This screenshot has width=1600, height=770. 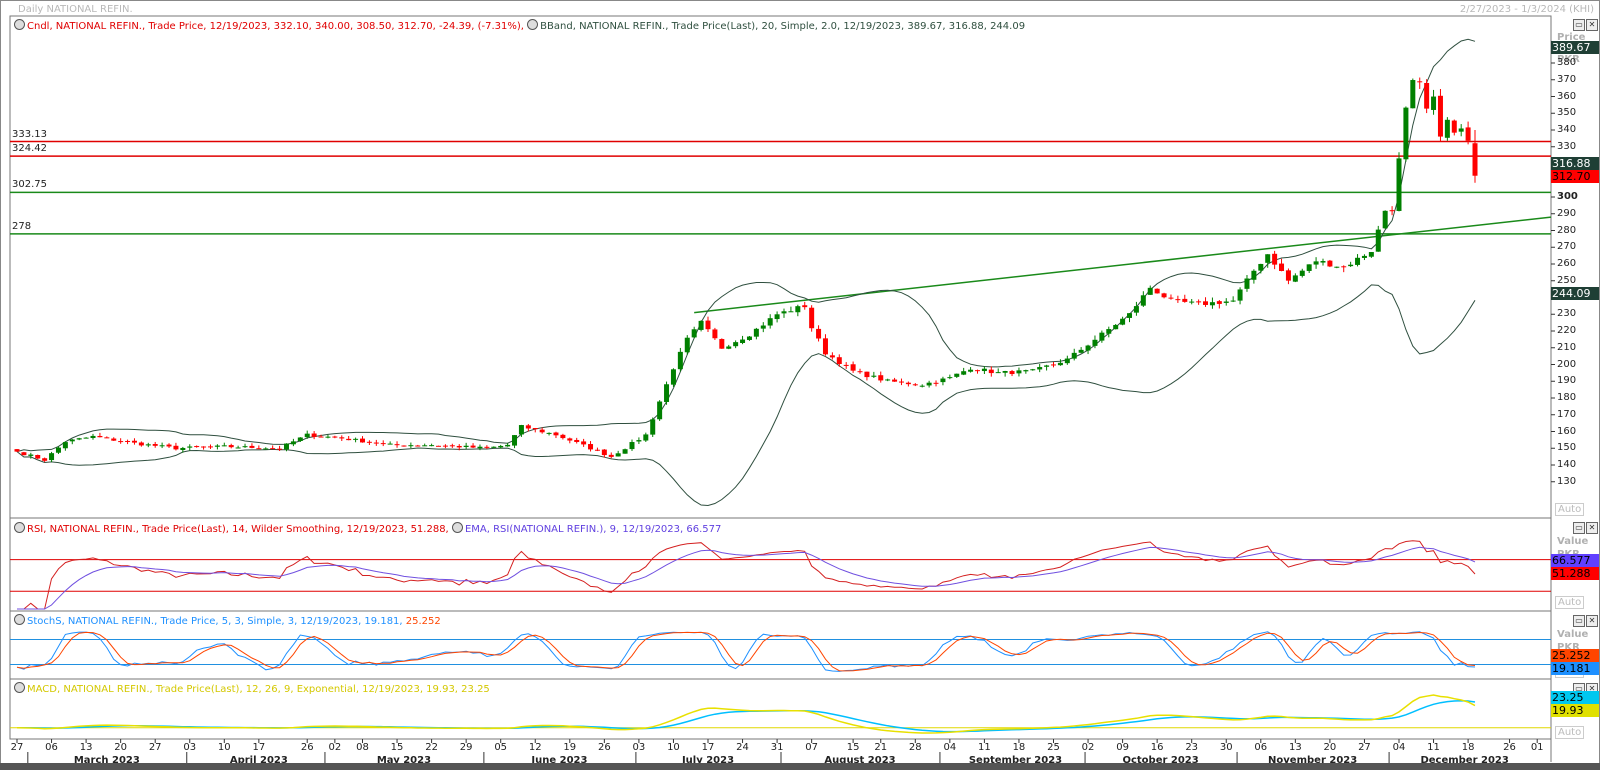 What do you see at coordinates (742, 747) in the screenshot?
I see `x-tick-label: 24` at bounding box center [742, 747].